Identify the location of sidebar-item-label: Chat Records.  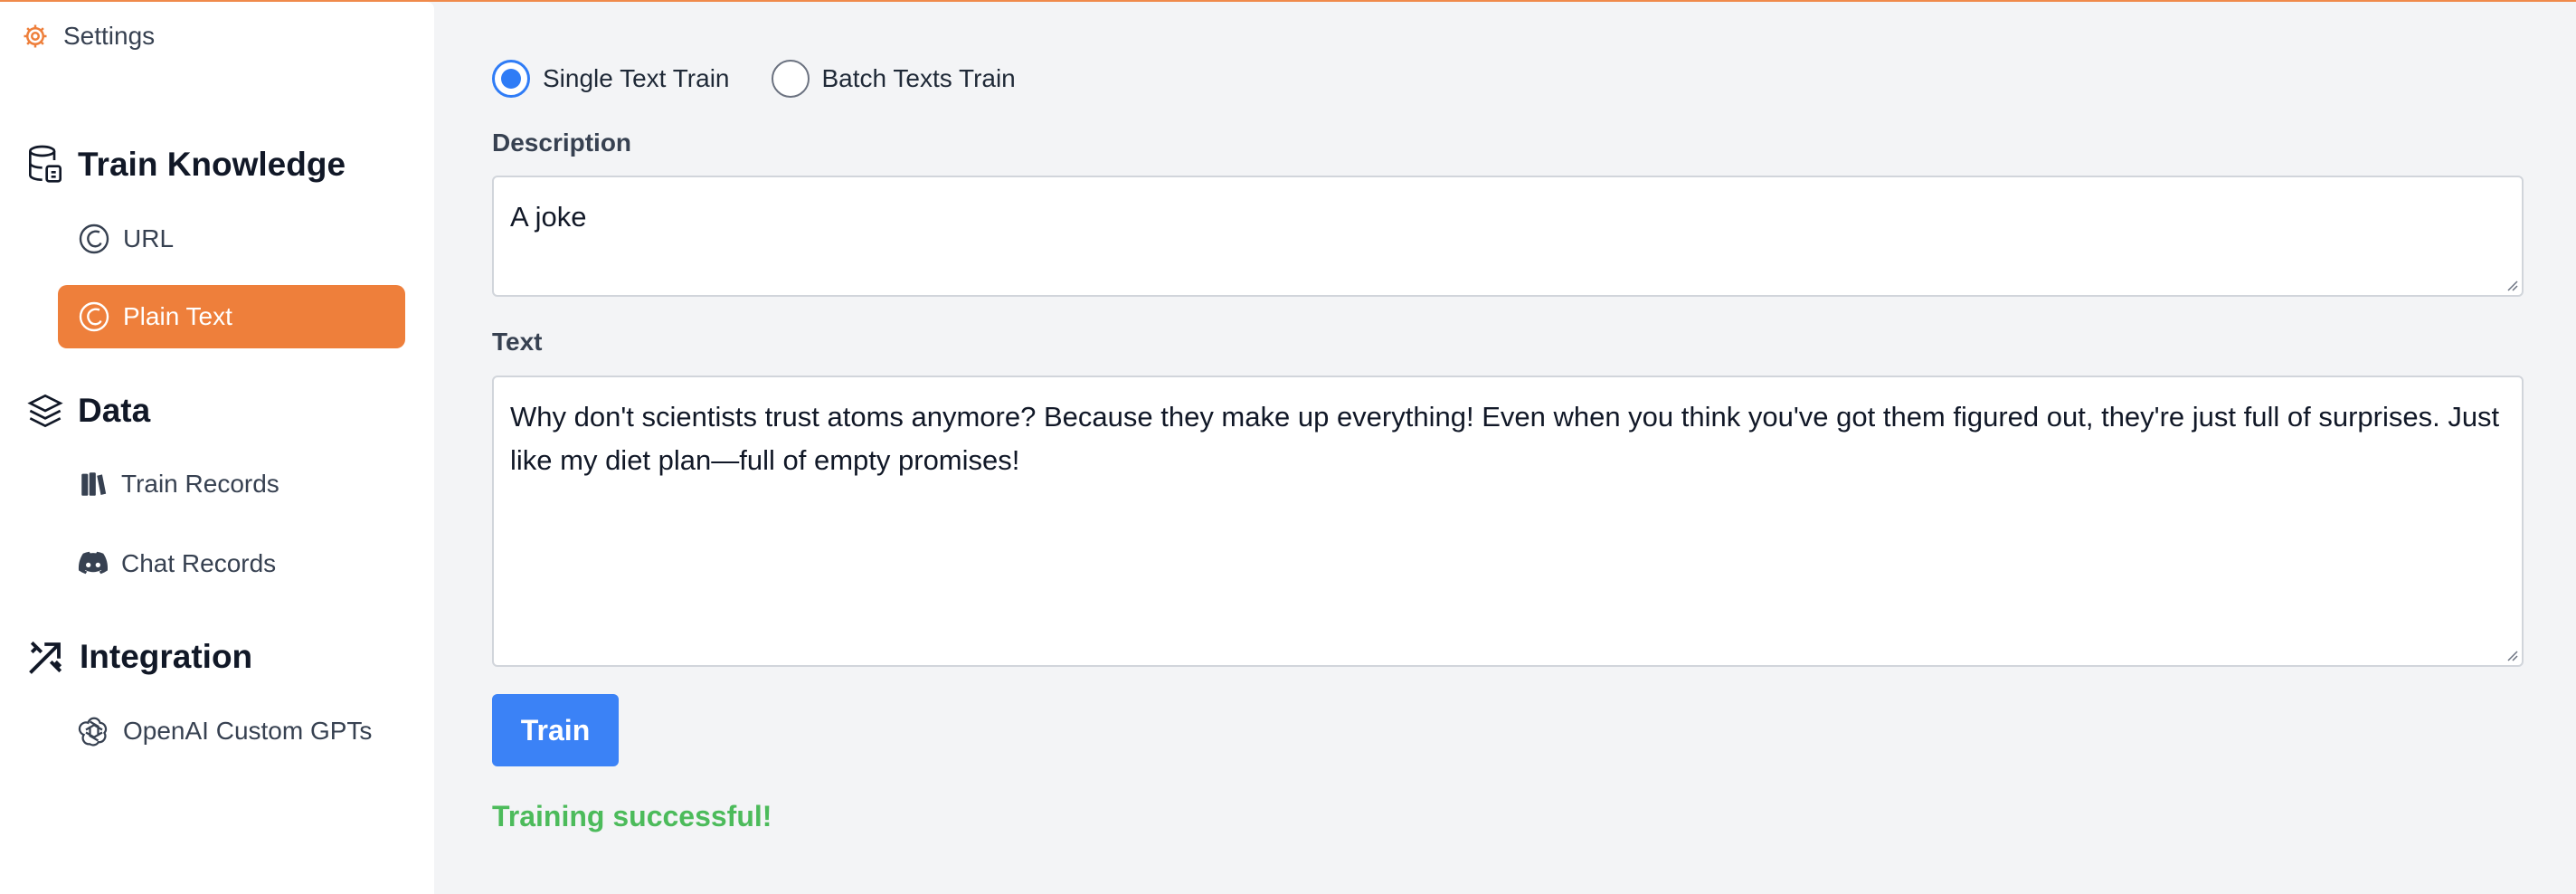
(199, 563).